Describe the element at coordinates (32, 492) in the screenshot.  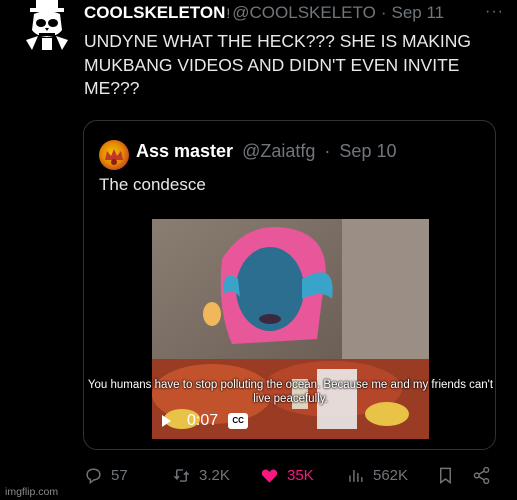
I see `watermark-text: imgflip.com` at that location.